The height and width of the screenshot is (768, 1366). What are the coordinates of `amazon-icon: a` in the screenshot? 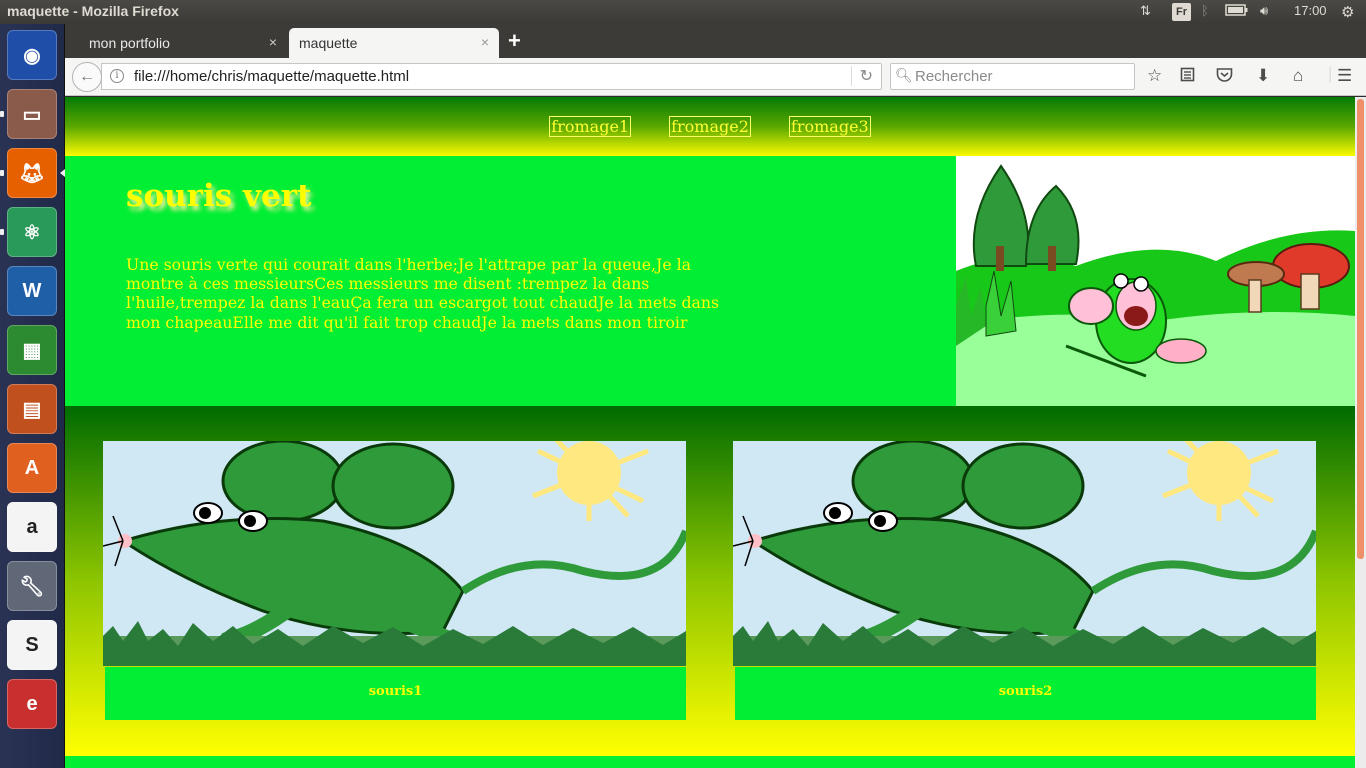 It's located at (32, 527).